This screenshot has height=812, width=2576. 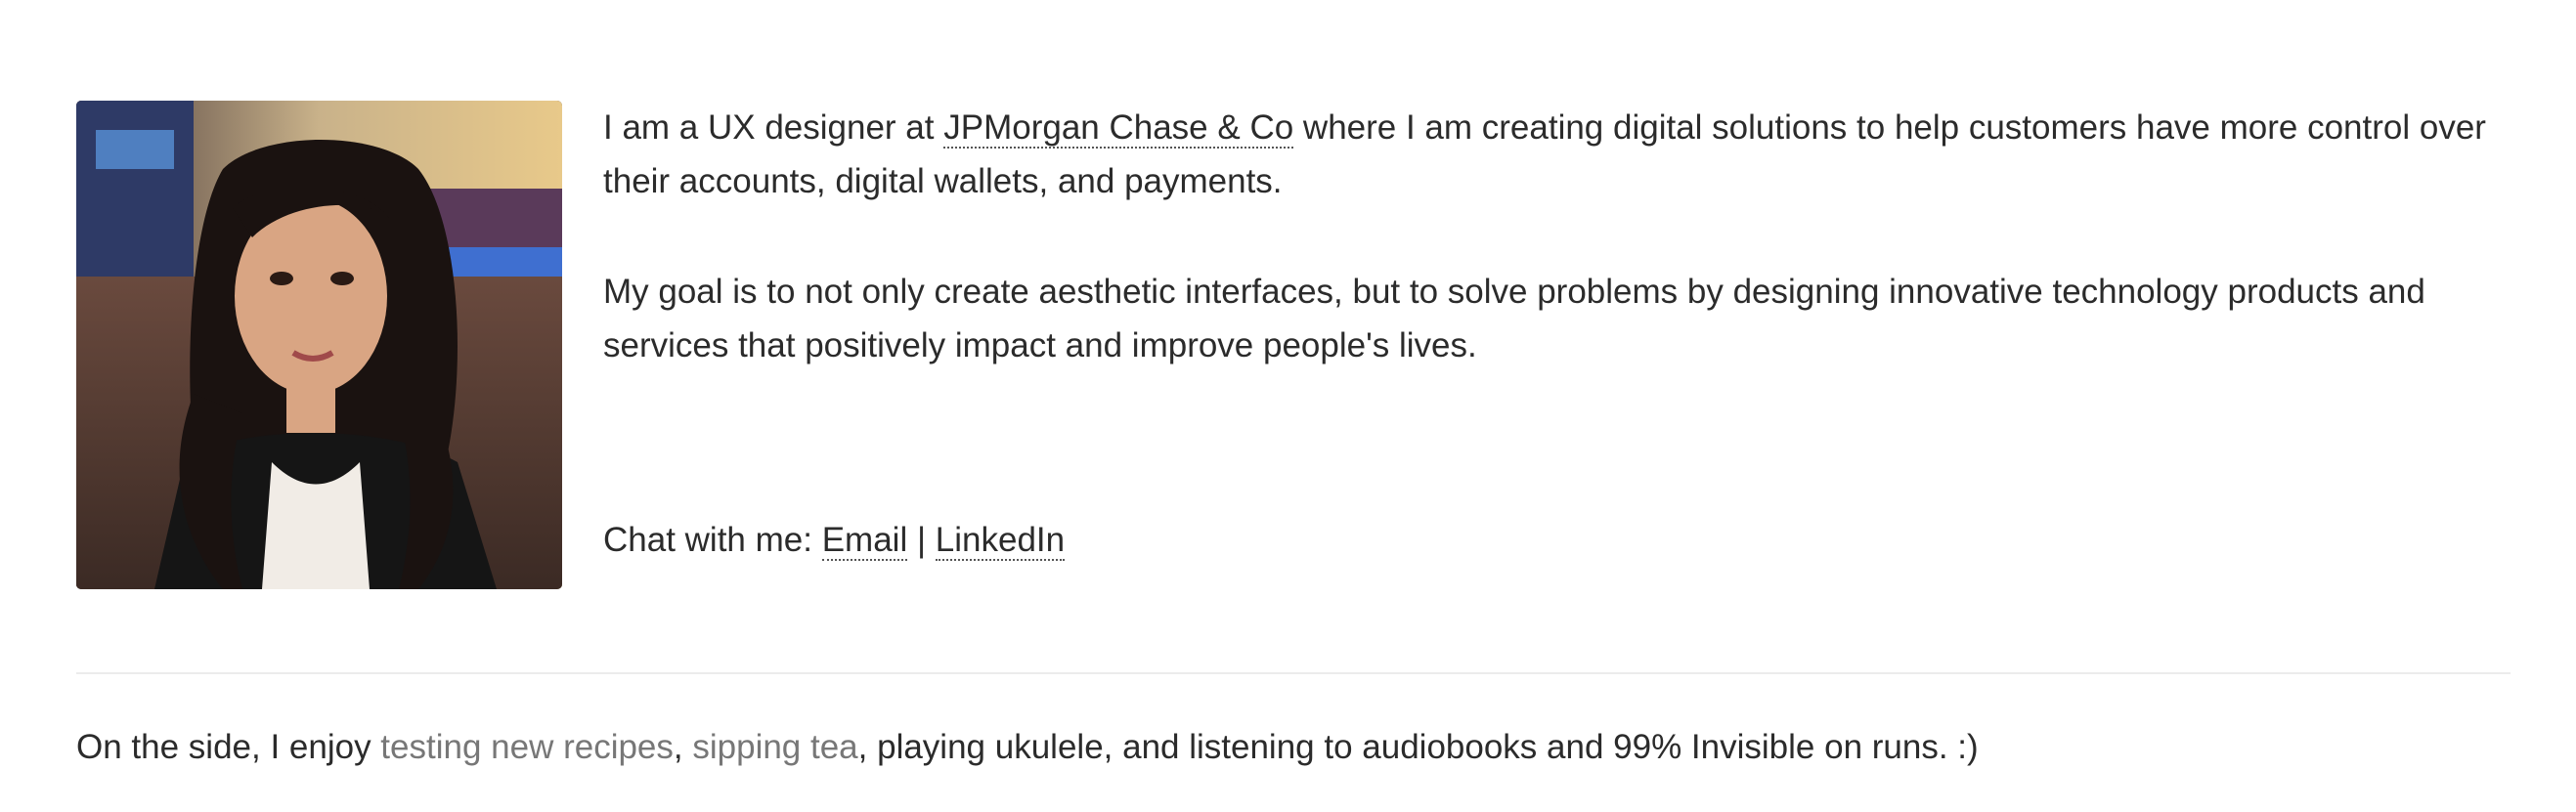 What do you see at coordinates (773, 128) in the screenshot?
I see `bio-intro-before: I am a UX designer at` at bounding box center [773, 128].